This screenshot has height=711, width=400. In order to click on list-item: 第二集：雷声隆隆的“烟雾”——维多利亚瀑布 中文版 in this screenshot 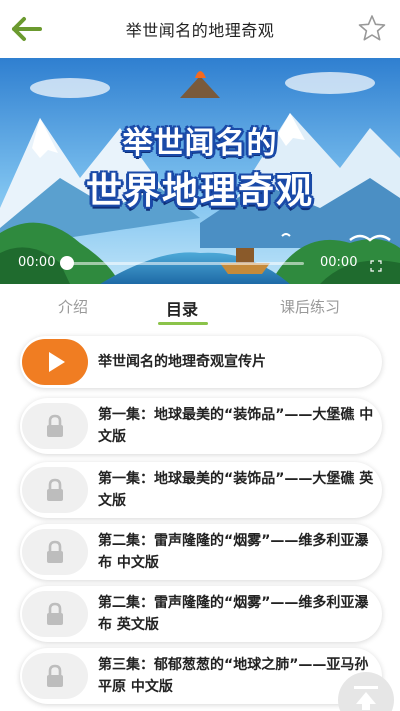, I will do `click(201, 552)`.